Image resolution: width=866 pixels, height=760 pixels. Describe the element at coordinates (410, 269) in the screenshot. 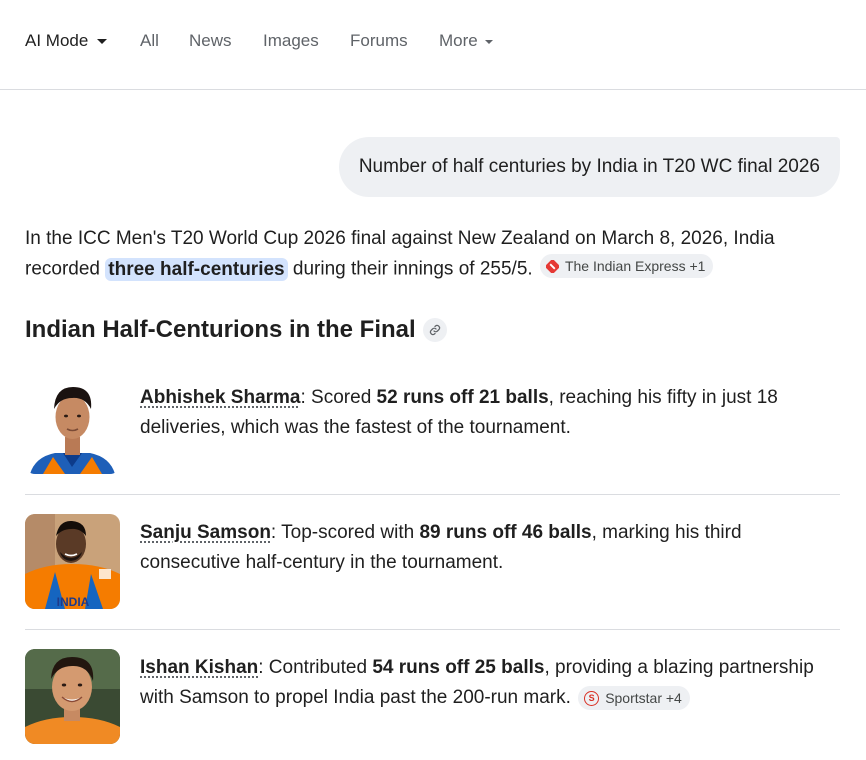

I see `intro-text-end: during their innings of 255/5.` at that location.